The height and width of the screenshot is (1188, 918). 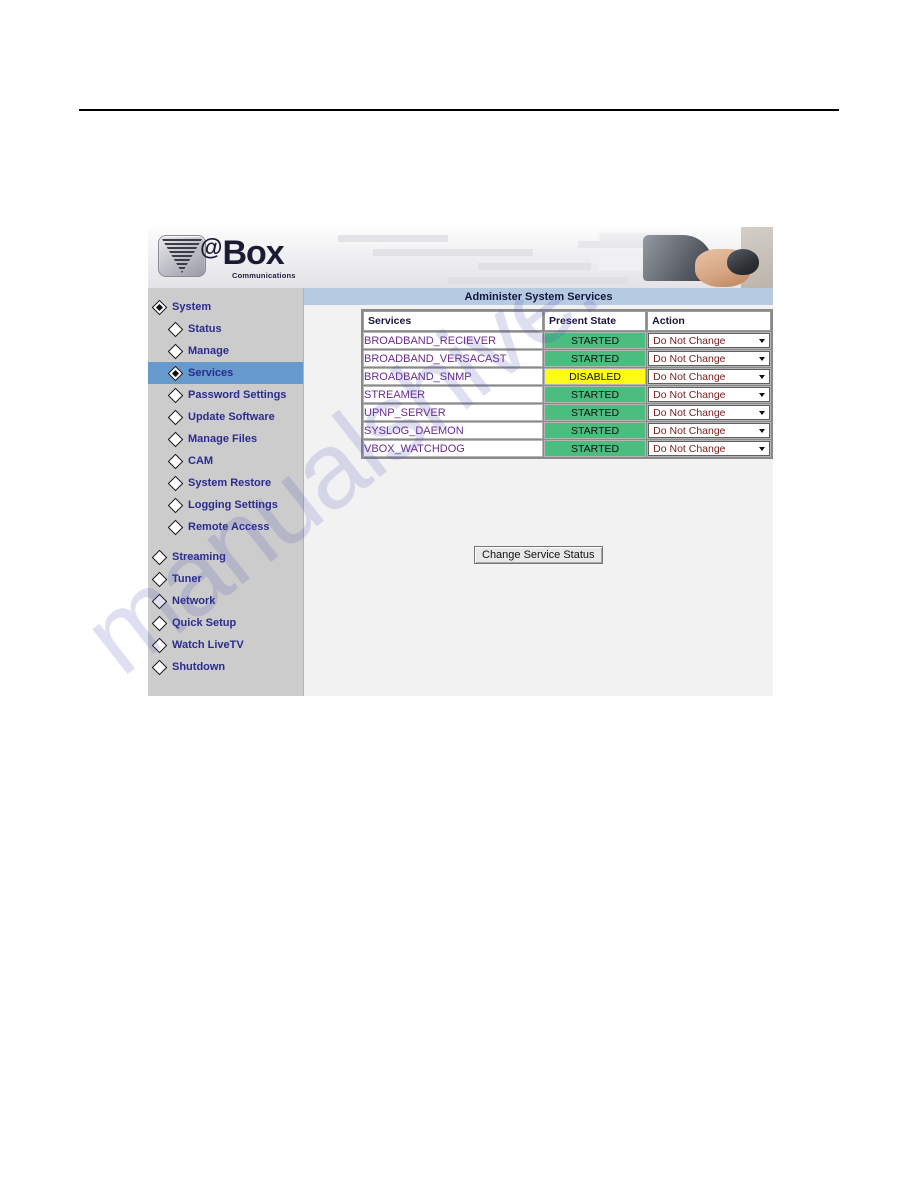 I want to click on table-header-row: Services Present State Action, so click(x=567, y=321).